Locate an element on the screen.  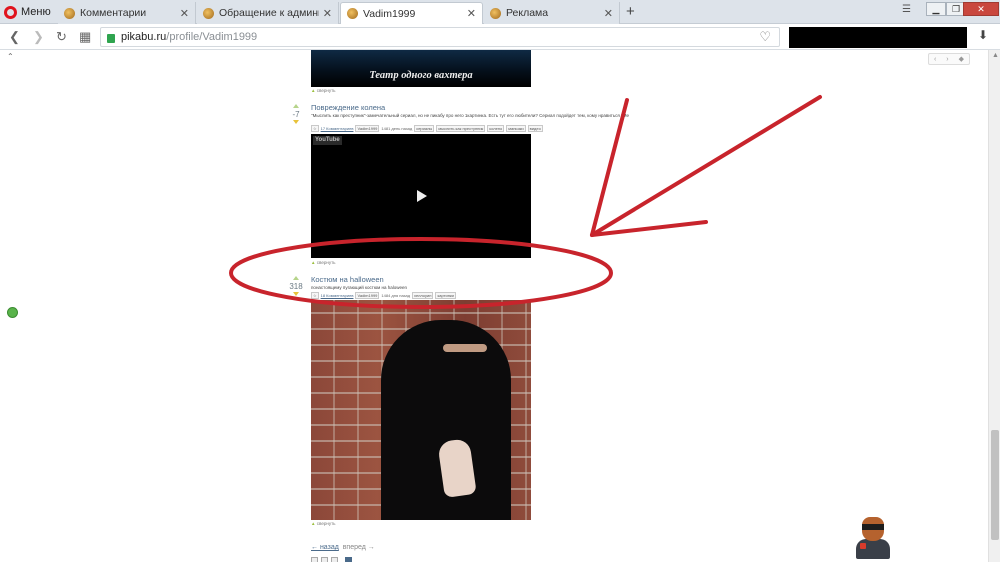
vertical-scrollbar: ▲ is located at coordinates (994, 306).